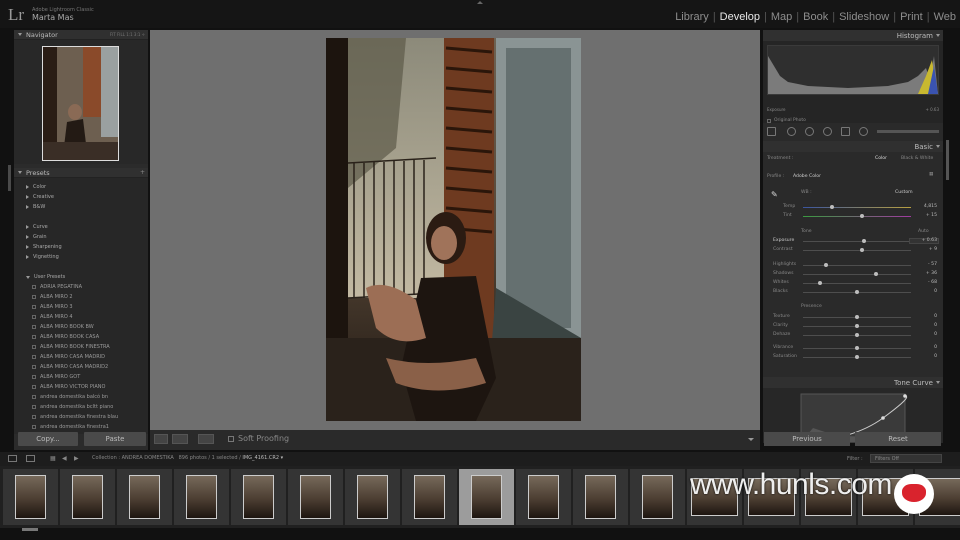 This screenshot has width=960, height=540. I want to click on preset-group-bw: B&W, so click(87, 207).